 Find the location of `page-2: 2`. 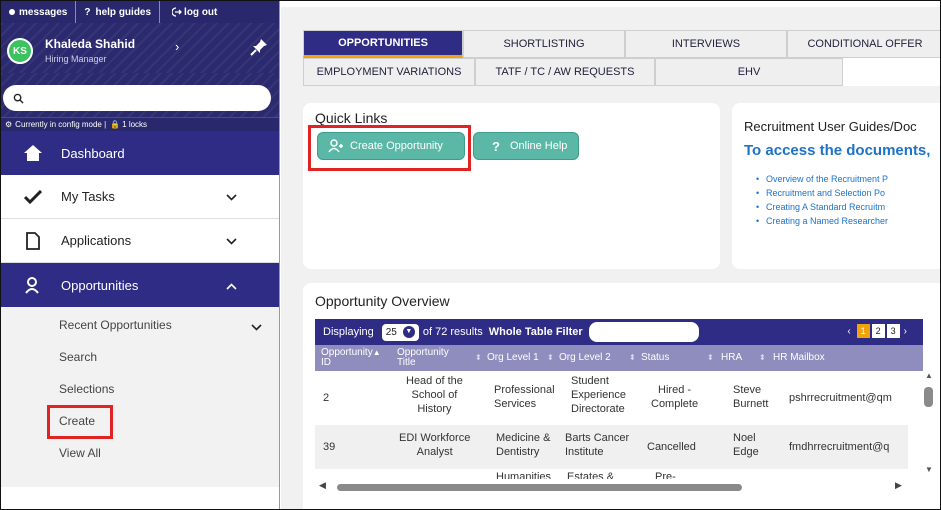

page-2: 2 is located at coordinates (878, 331).